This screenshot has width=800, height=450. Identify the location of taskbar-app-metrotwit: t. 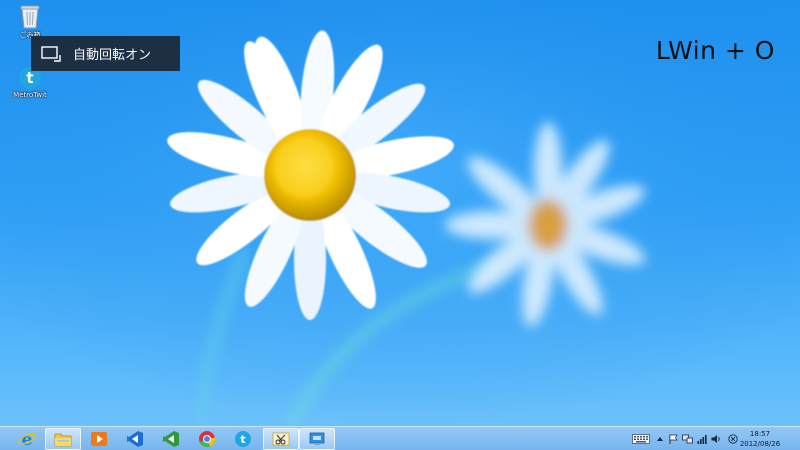
(243, 439).